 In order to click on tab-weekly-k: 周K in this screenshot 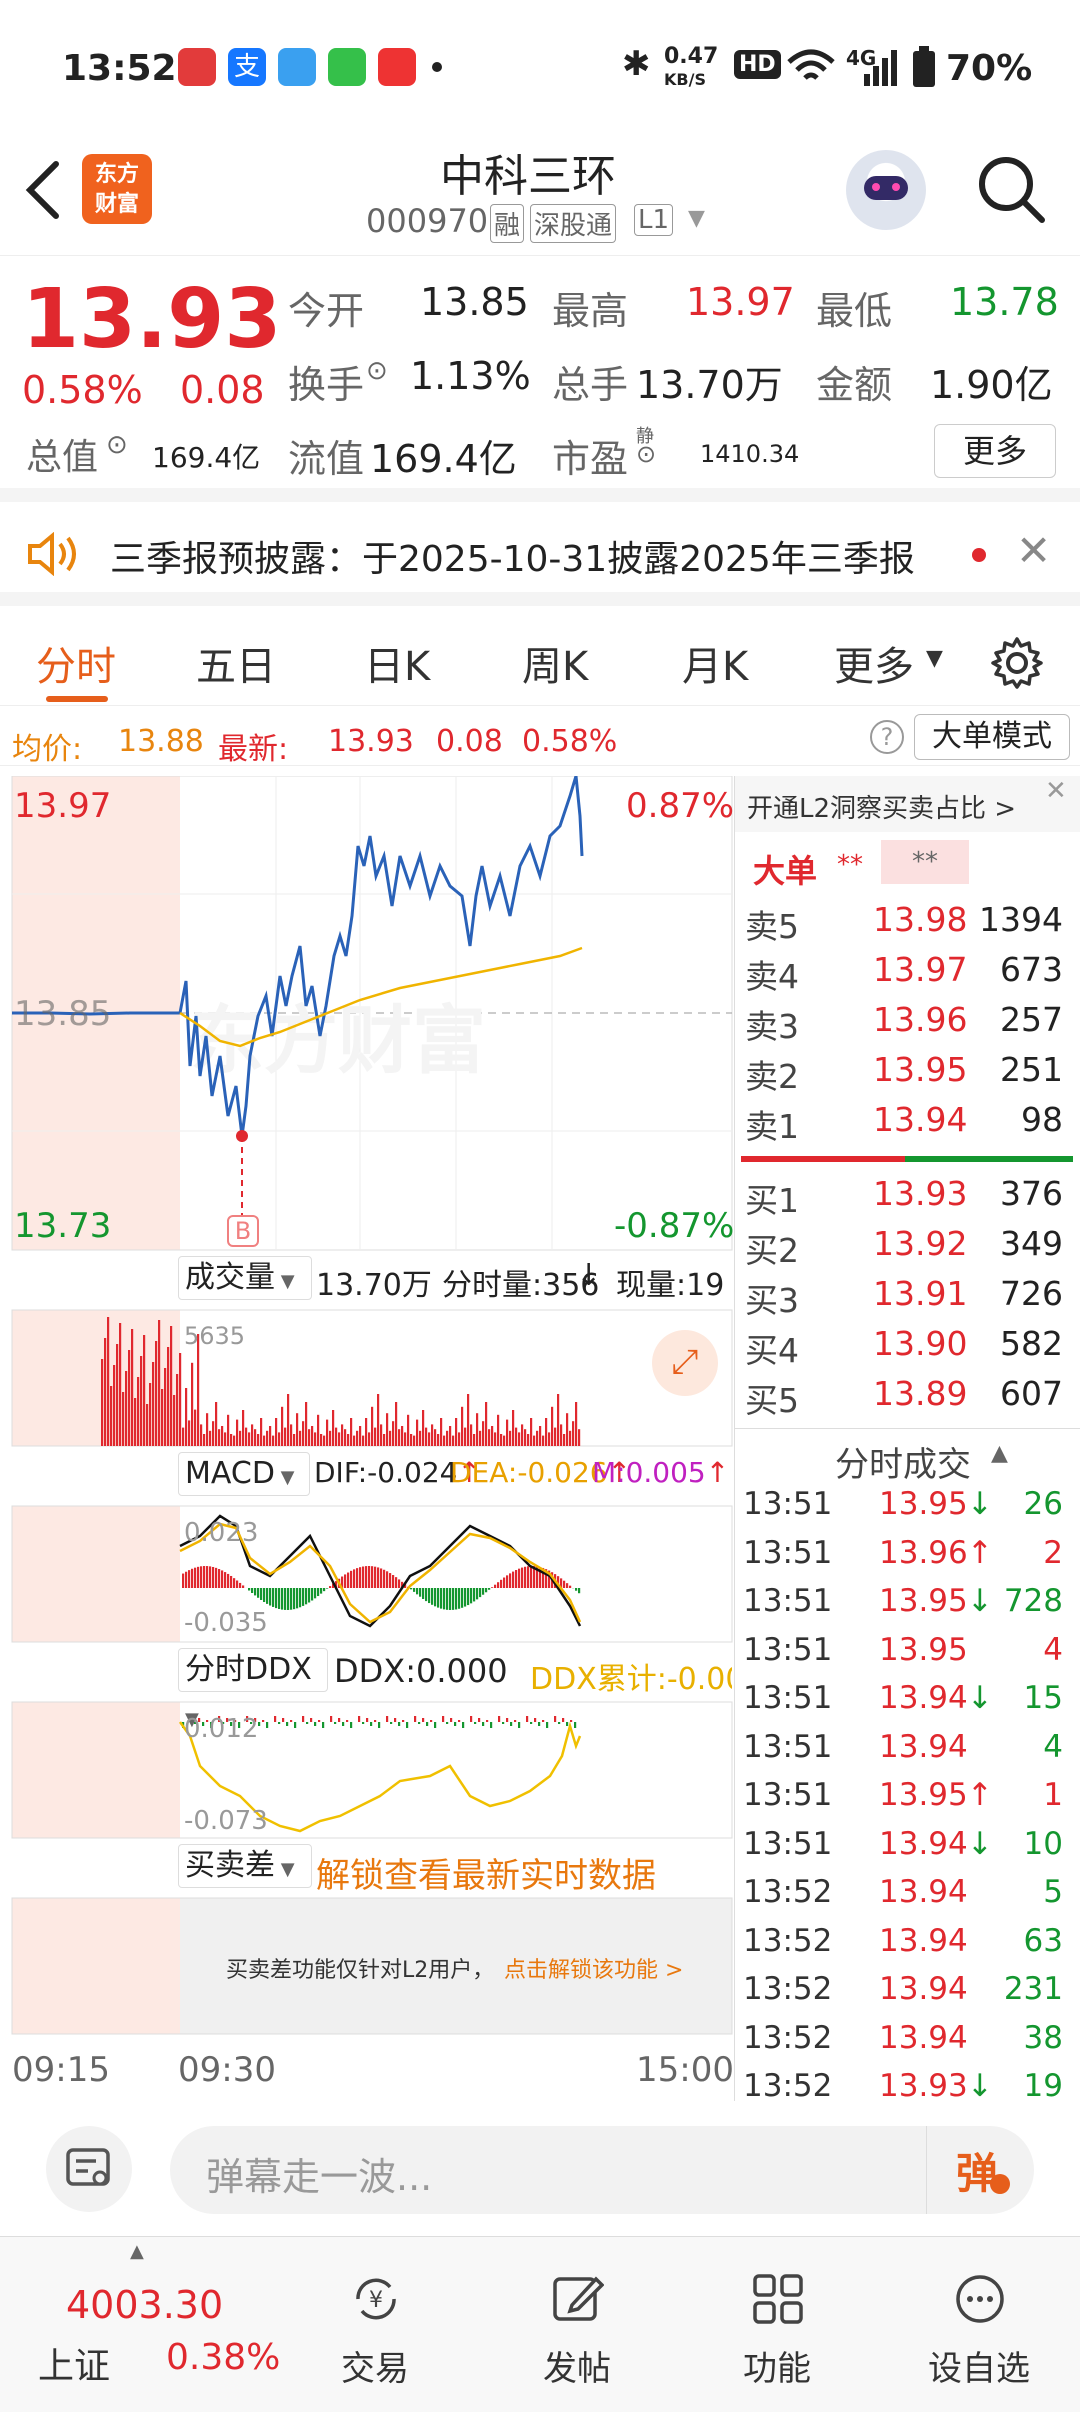, I will do `click(555, 663)`.